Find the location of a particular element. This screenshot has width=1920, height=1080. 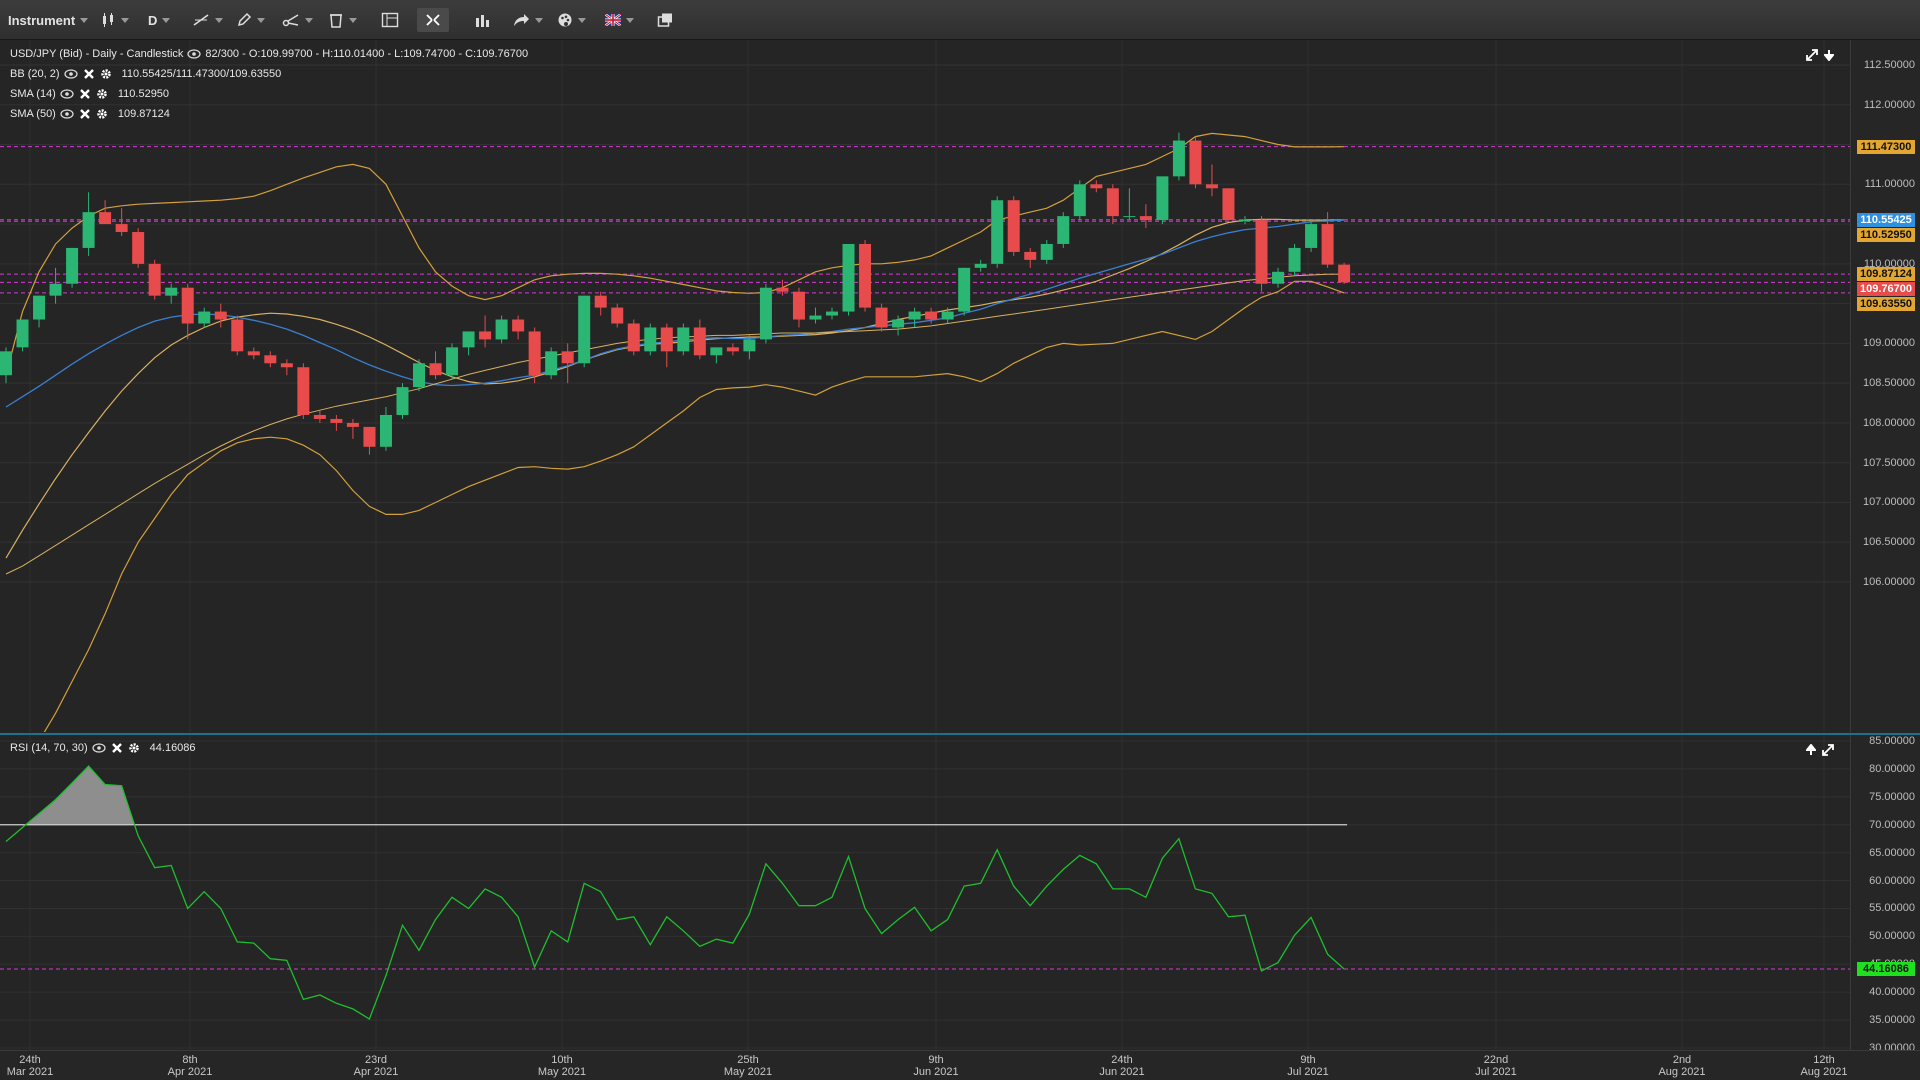

share-dropdown is located at coordinates (527, 20).